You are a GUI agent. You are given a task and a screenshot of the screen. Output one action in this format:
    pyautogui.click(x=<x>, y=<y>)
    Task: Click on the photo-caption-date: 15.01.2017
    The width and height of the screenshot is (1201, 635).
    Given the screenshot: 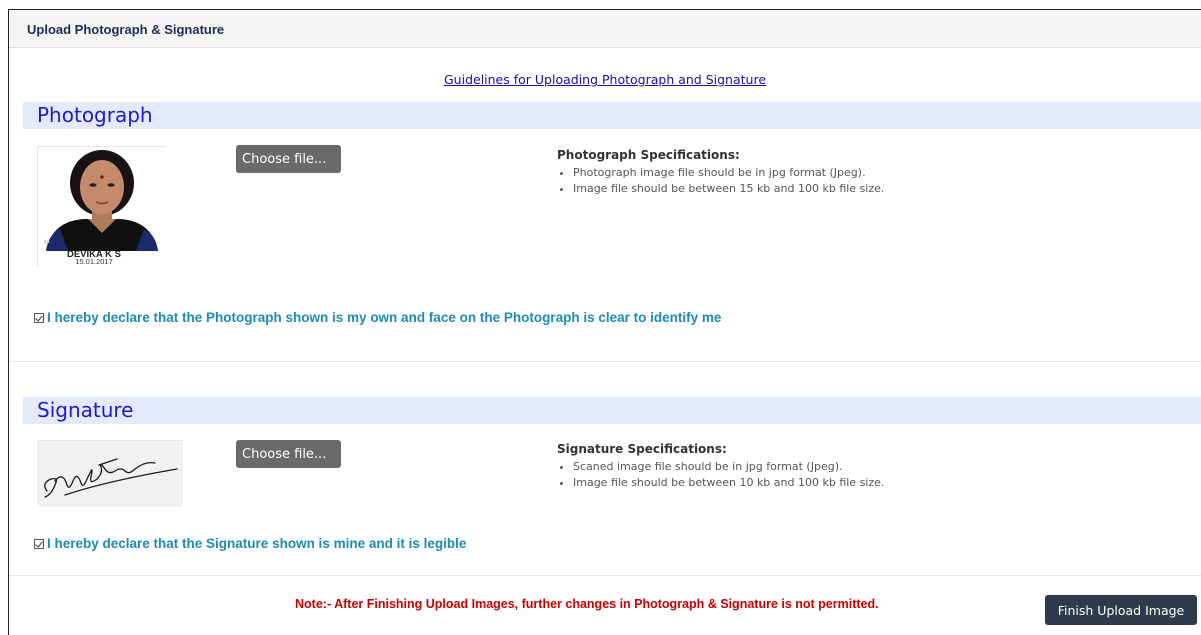 What is the action you would take?
    pyautogui.click(x=94, y=261)
    